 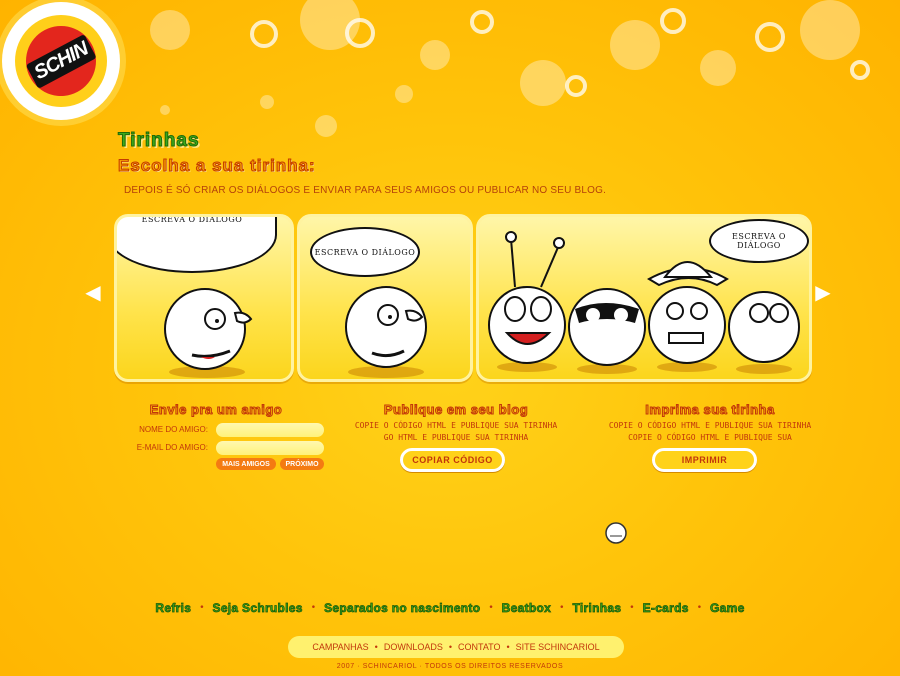 What do you see at coordinates (302, 464) in the screenshot?
I see `next-button: PRÓXIMO` at bounding box center [302, 464].